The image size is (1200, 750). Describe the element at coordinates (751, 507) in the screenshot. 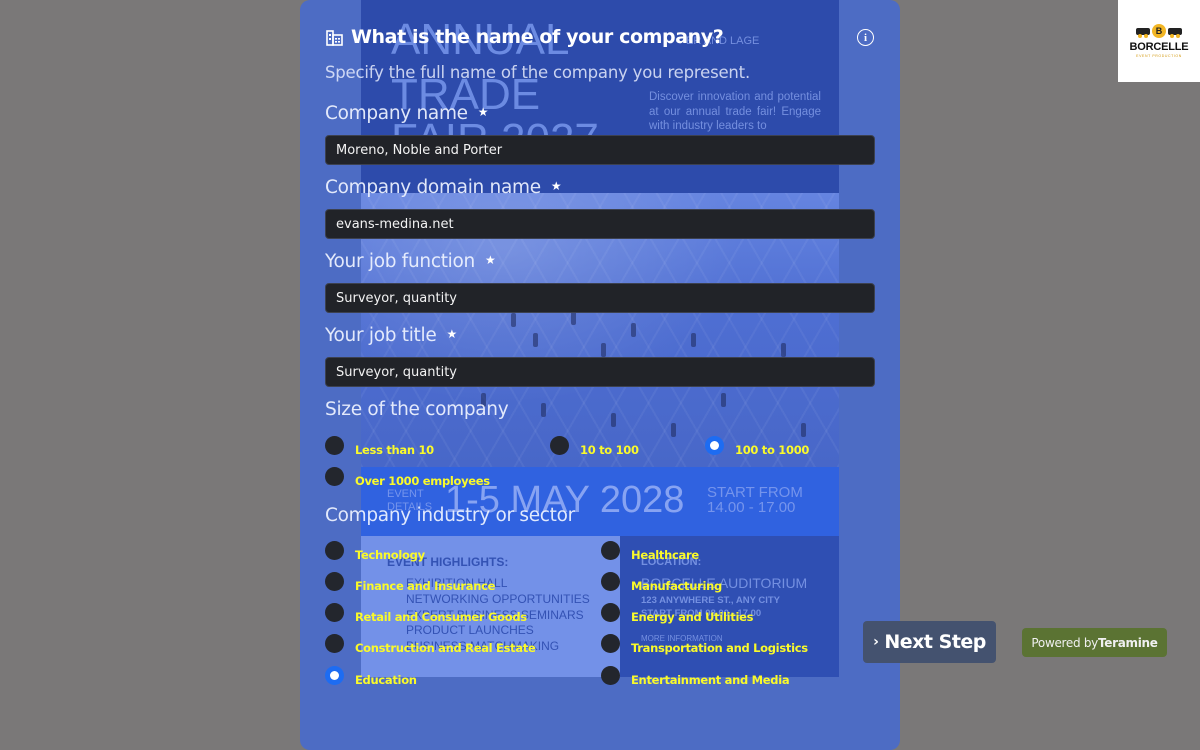

I see `poster-time: 14.00 - 17.00` at that location.